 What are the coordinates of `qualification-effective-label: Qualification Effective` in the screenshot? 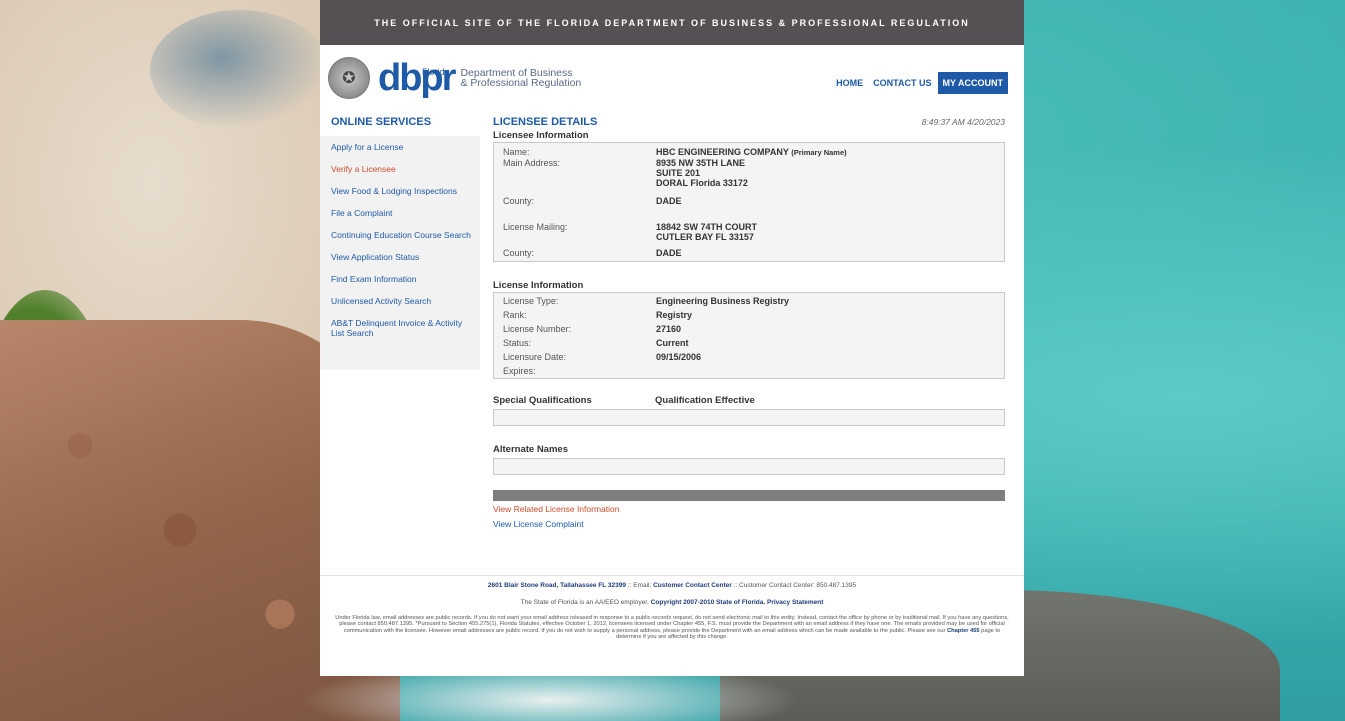 It's located at (705, 400).